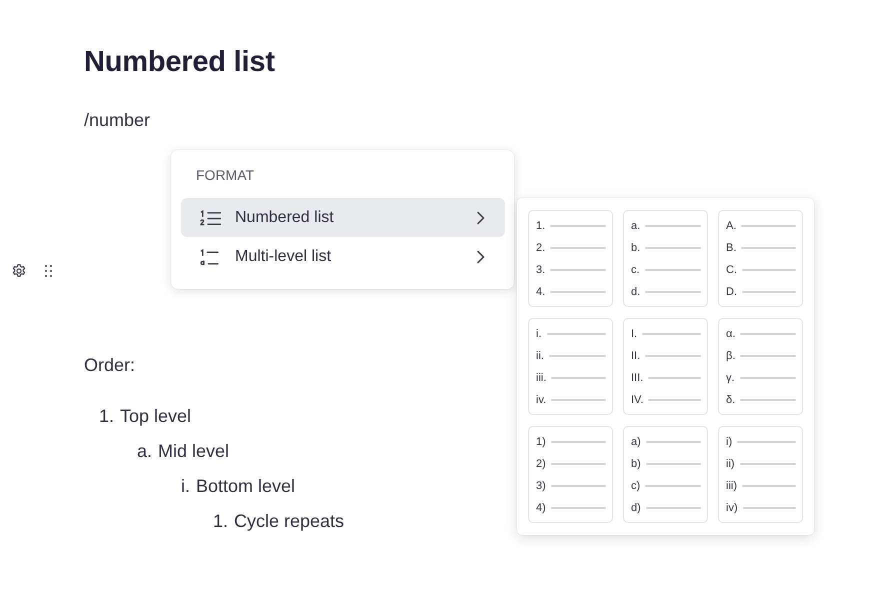  Describe the element at coordinates (210, 256) in the screenshot. I see `multilevel-list-icon` at that location.